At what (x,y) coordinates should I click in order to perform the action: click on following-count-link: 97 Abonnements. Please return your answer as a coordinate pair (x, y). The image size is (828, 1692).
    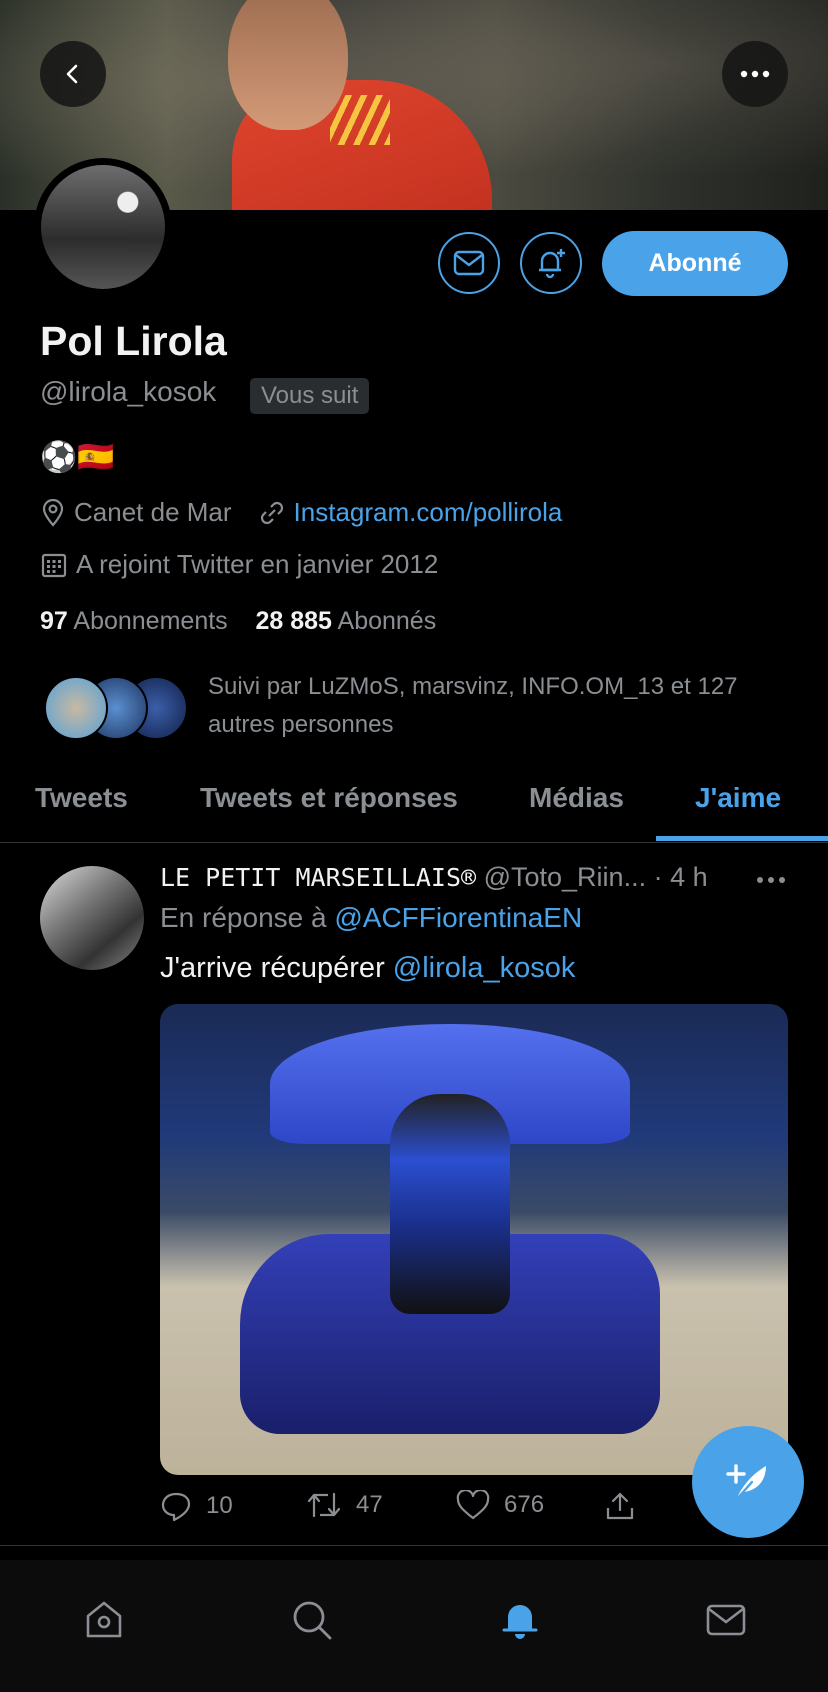
    Looking at the image, I should click on (137, 621).